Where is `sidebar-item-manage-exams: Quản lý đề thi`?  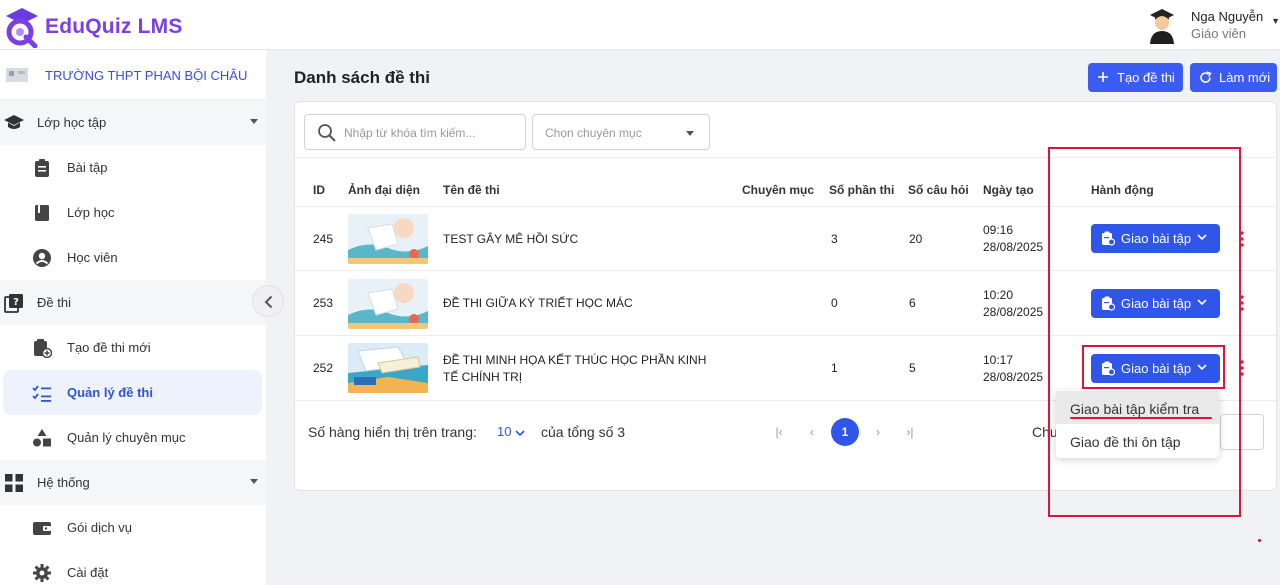
sidebar-item-manage-exams: Quản lý đề thi is located at coordinates (132, 392).